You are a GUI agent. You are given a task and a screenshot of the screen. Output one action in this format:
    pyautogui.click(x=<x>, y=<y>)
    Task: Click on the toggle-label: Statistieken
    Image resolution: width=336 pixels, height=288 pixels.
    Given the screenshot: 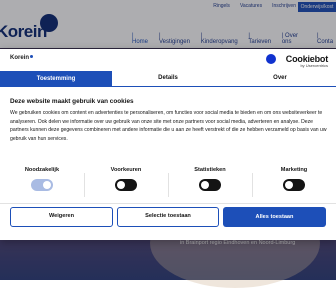 What is the action you would take?
    pyautogui.click(x=210, y=170)
    